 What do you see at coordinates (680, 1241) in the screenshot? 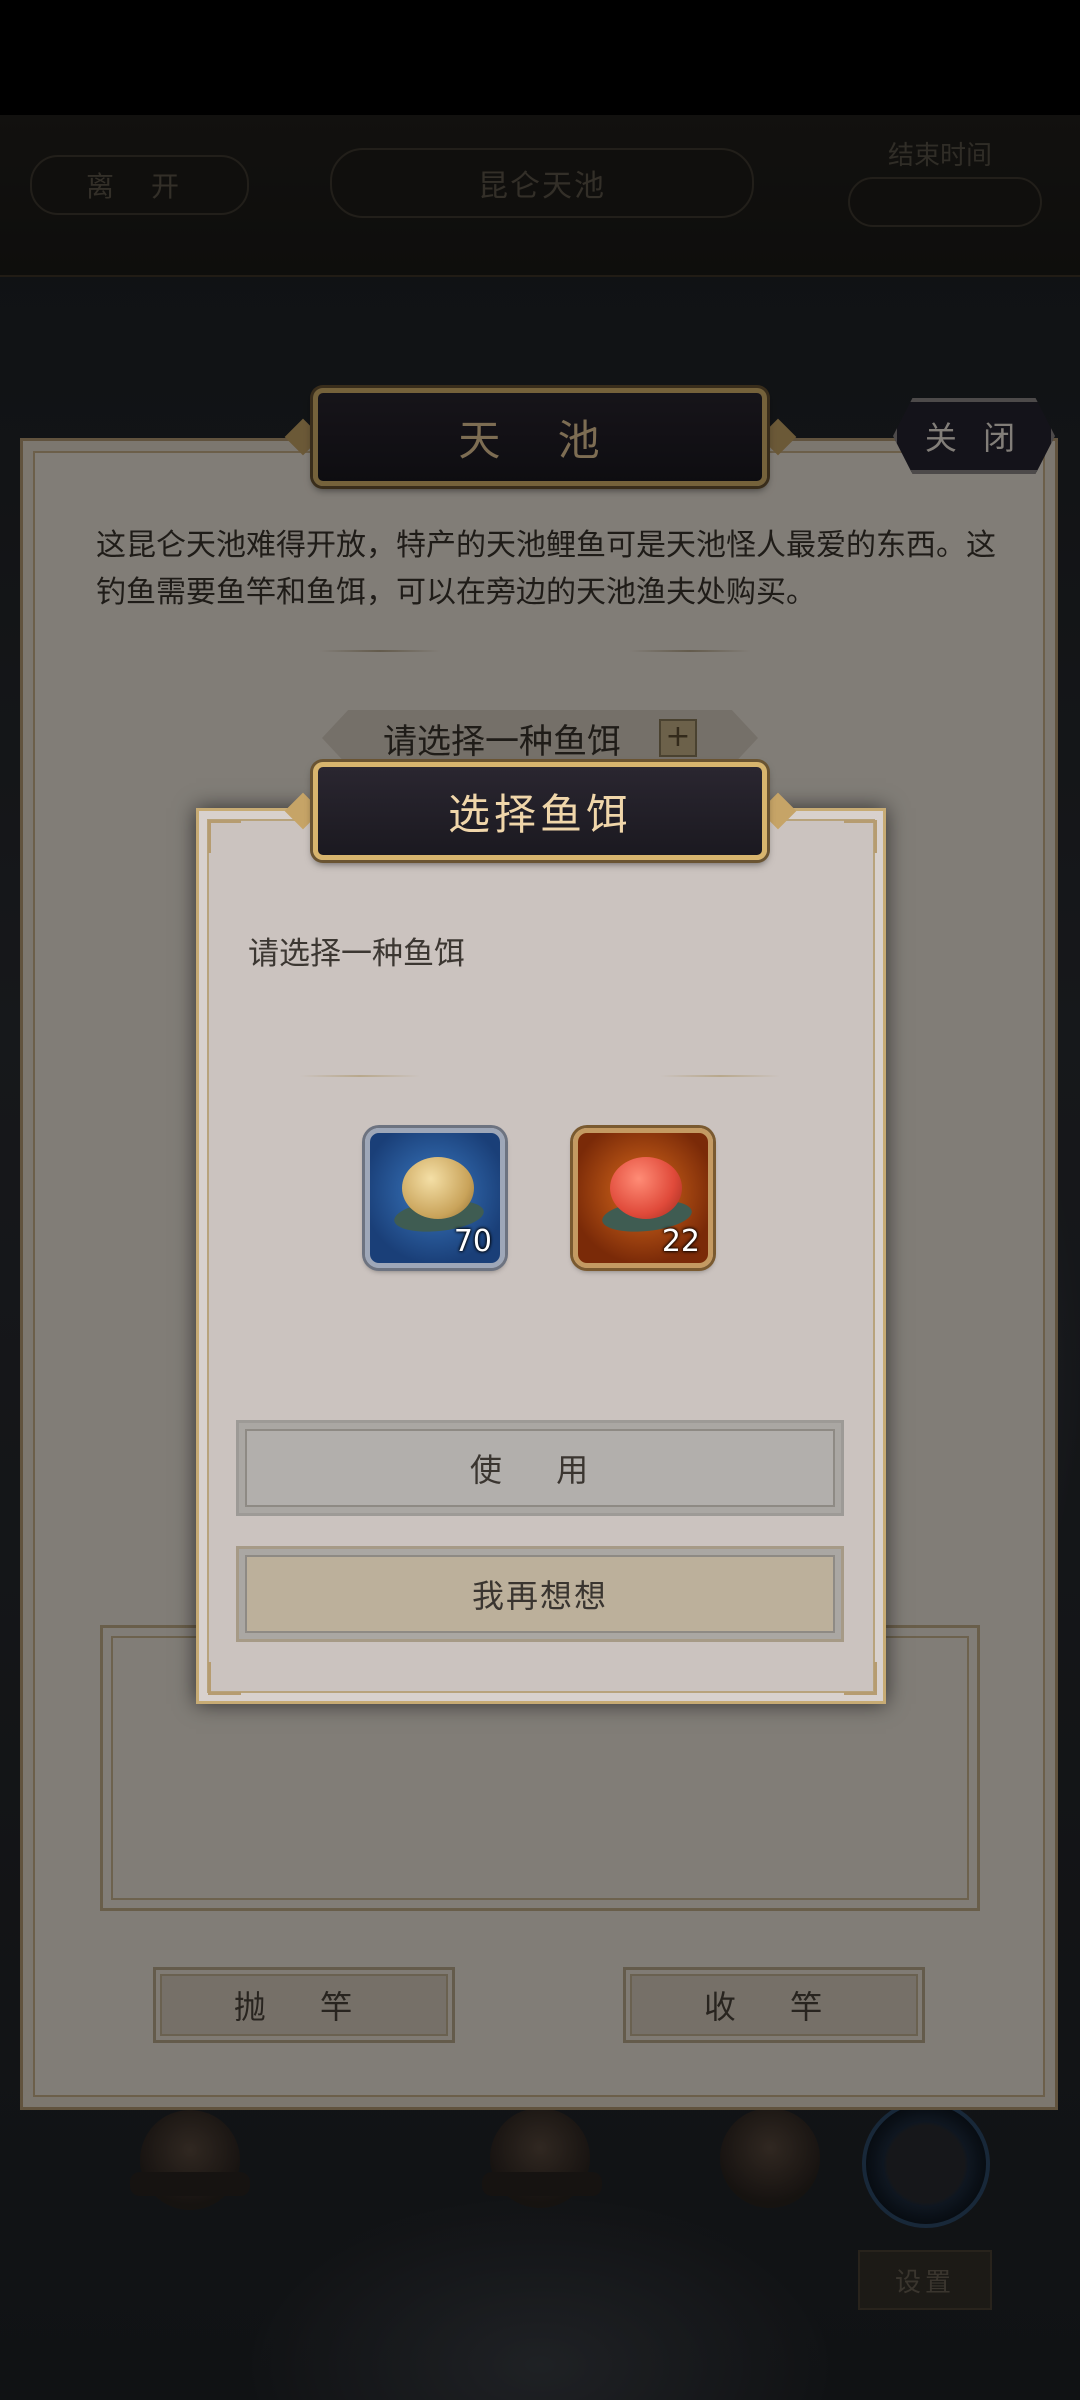
I see `bait-count: 22` at bounding box center [680, 1241].